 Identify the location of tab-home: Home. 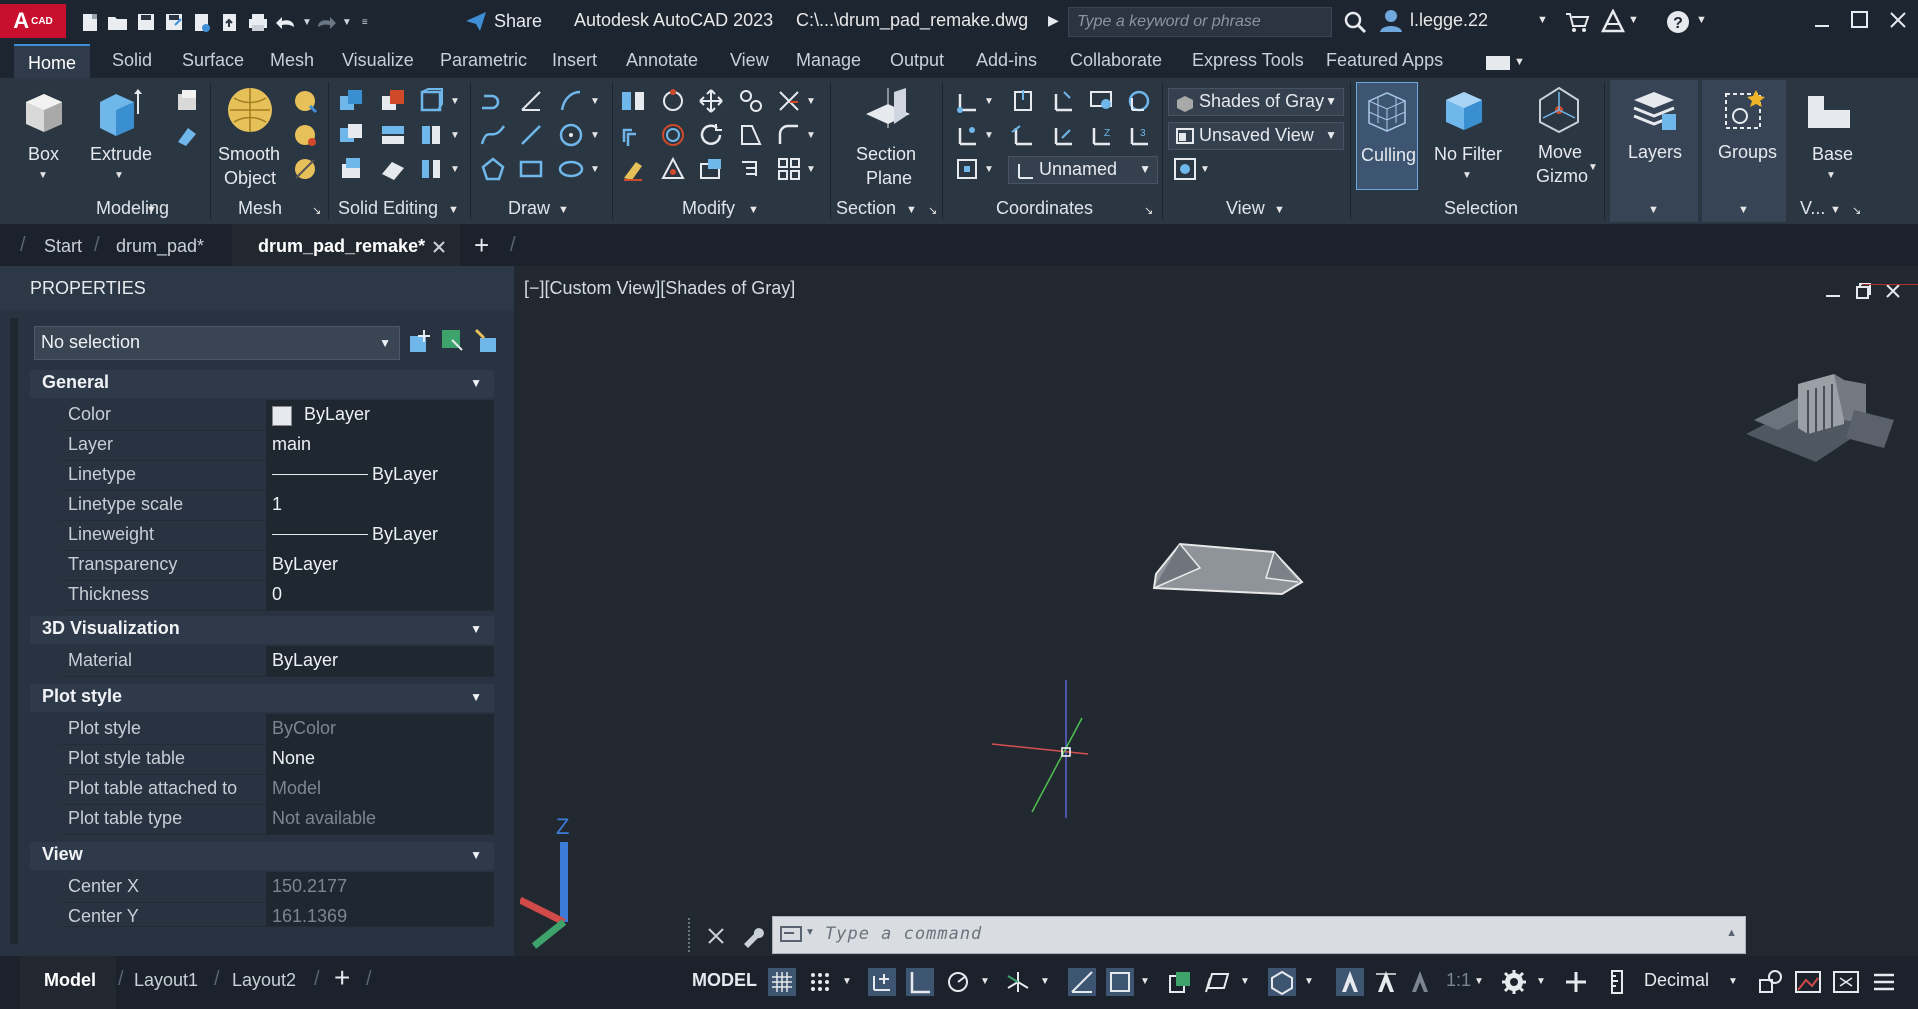
(52, 61).